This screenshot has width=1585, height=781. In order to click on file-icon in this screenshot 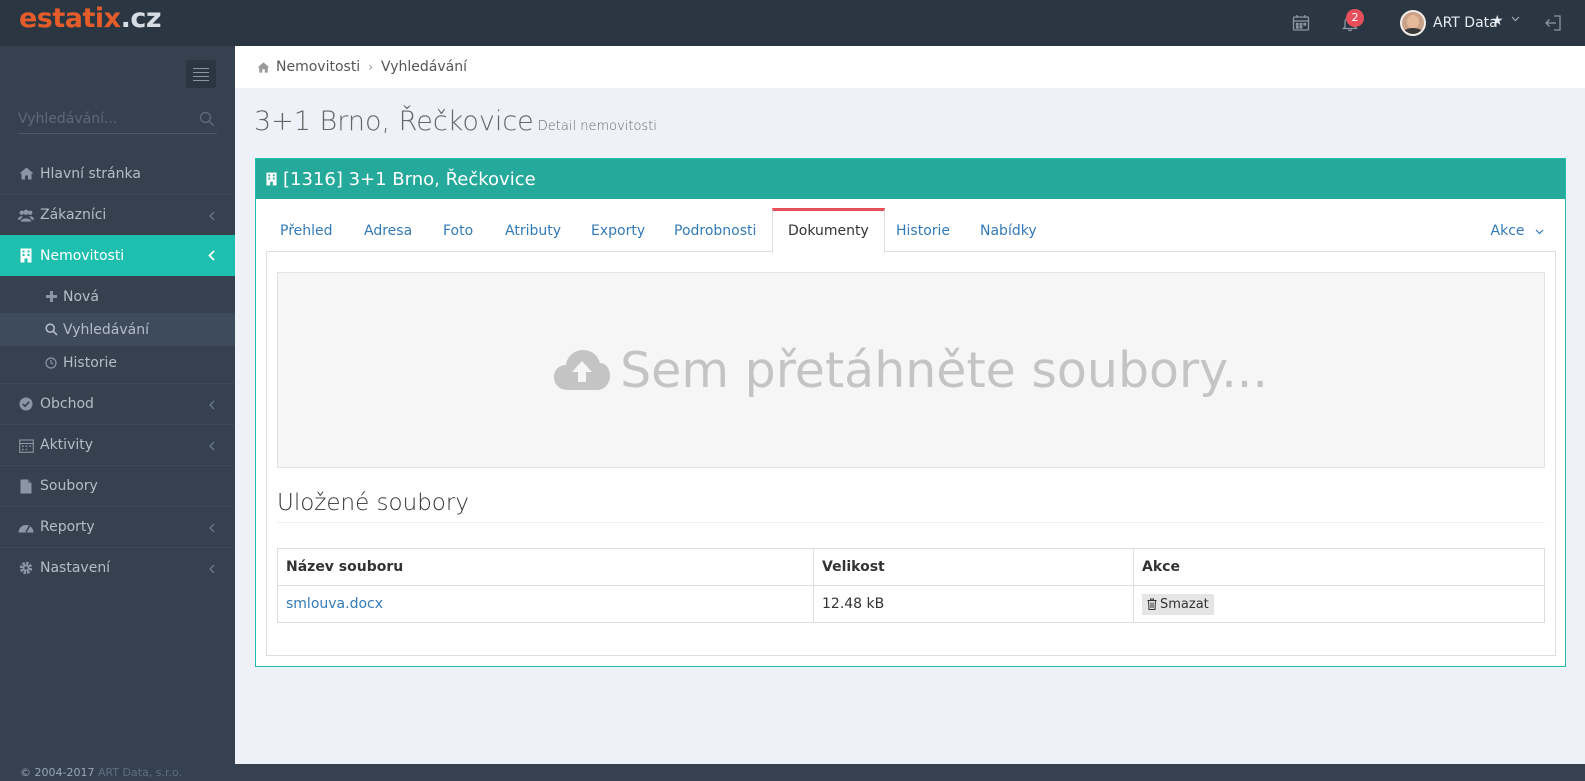, I will do `click(26, 486)`.